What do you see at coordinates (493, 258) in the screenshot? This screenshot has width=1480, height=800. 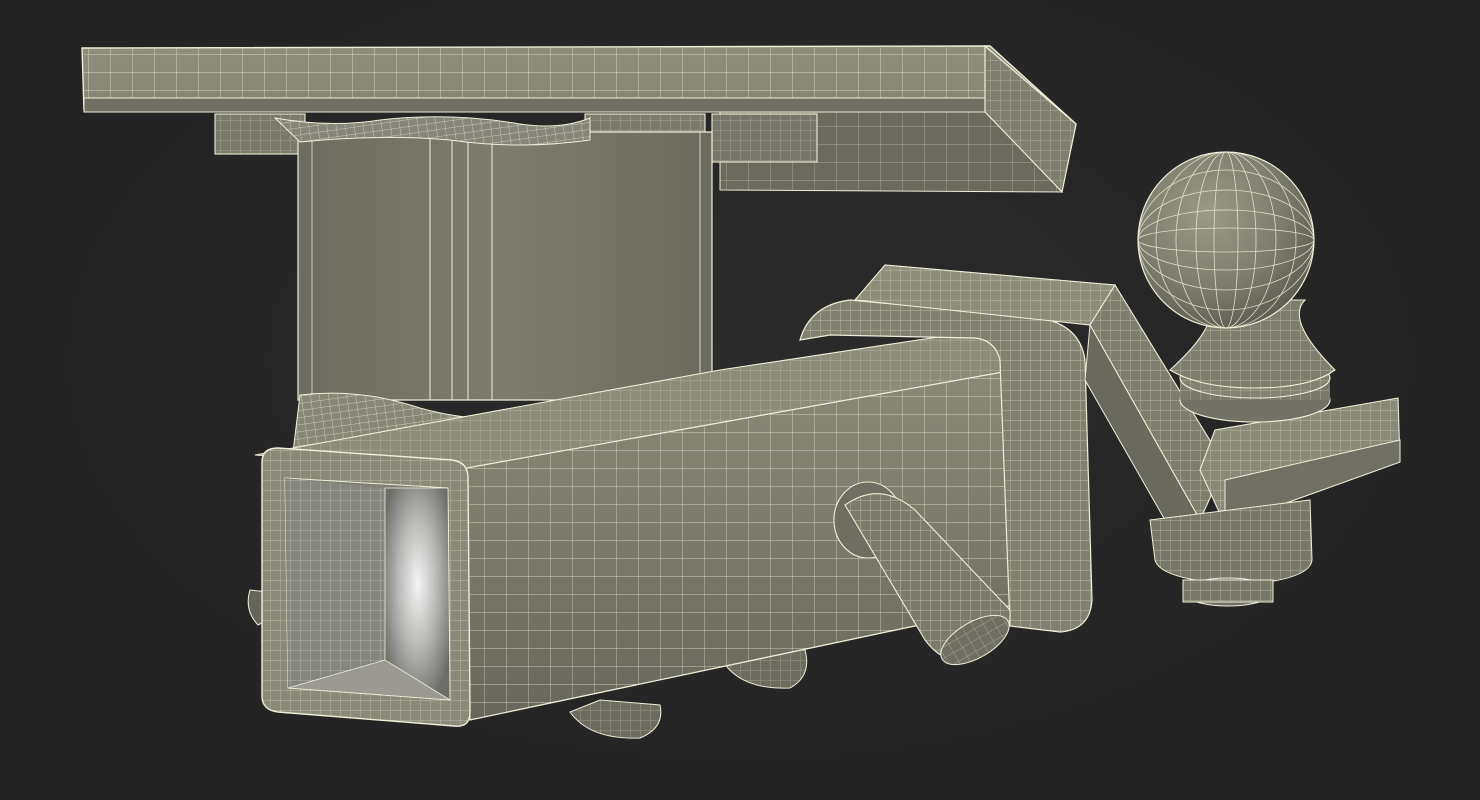 I see `vertical-post` at bounding box center [493, 258].